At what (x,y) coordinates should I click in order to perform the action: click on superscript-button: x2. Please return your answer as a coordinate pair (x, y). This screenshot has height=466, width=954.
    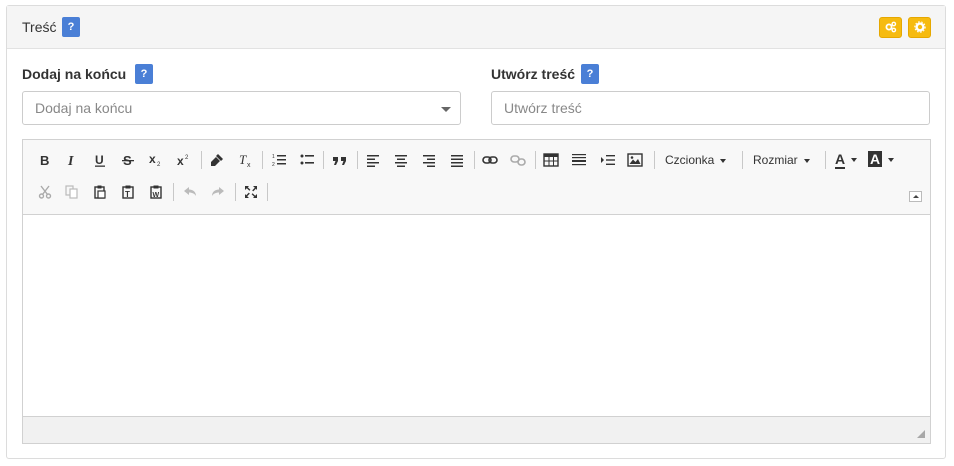
    Looking at the image, I should click on (184, 160).